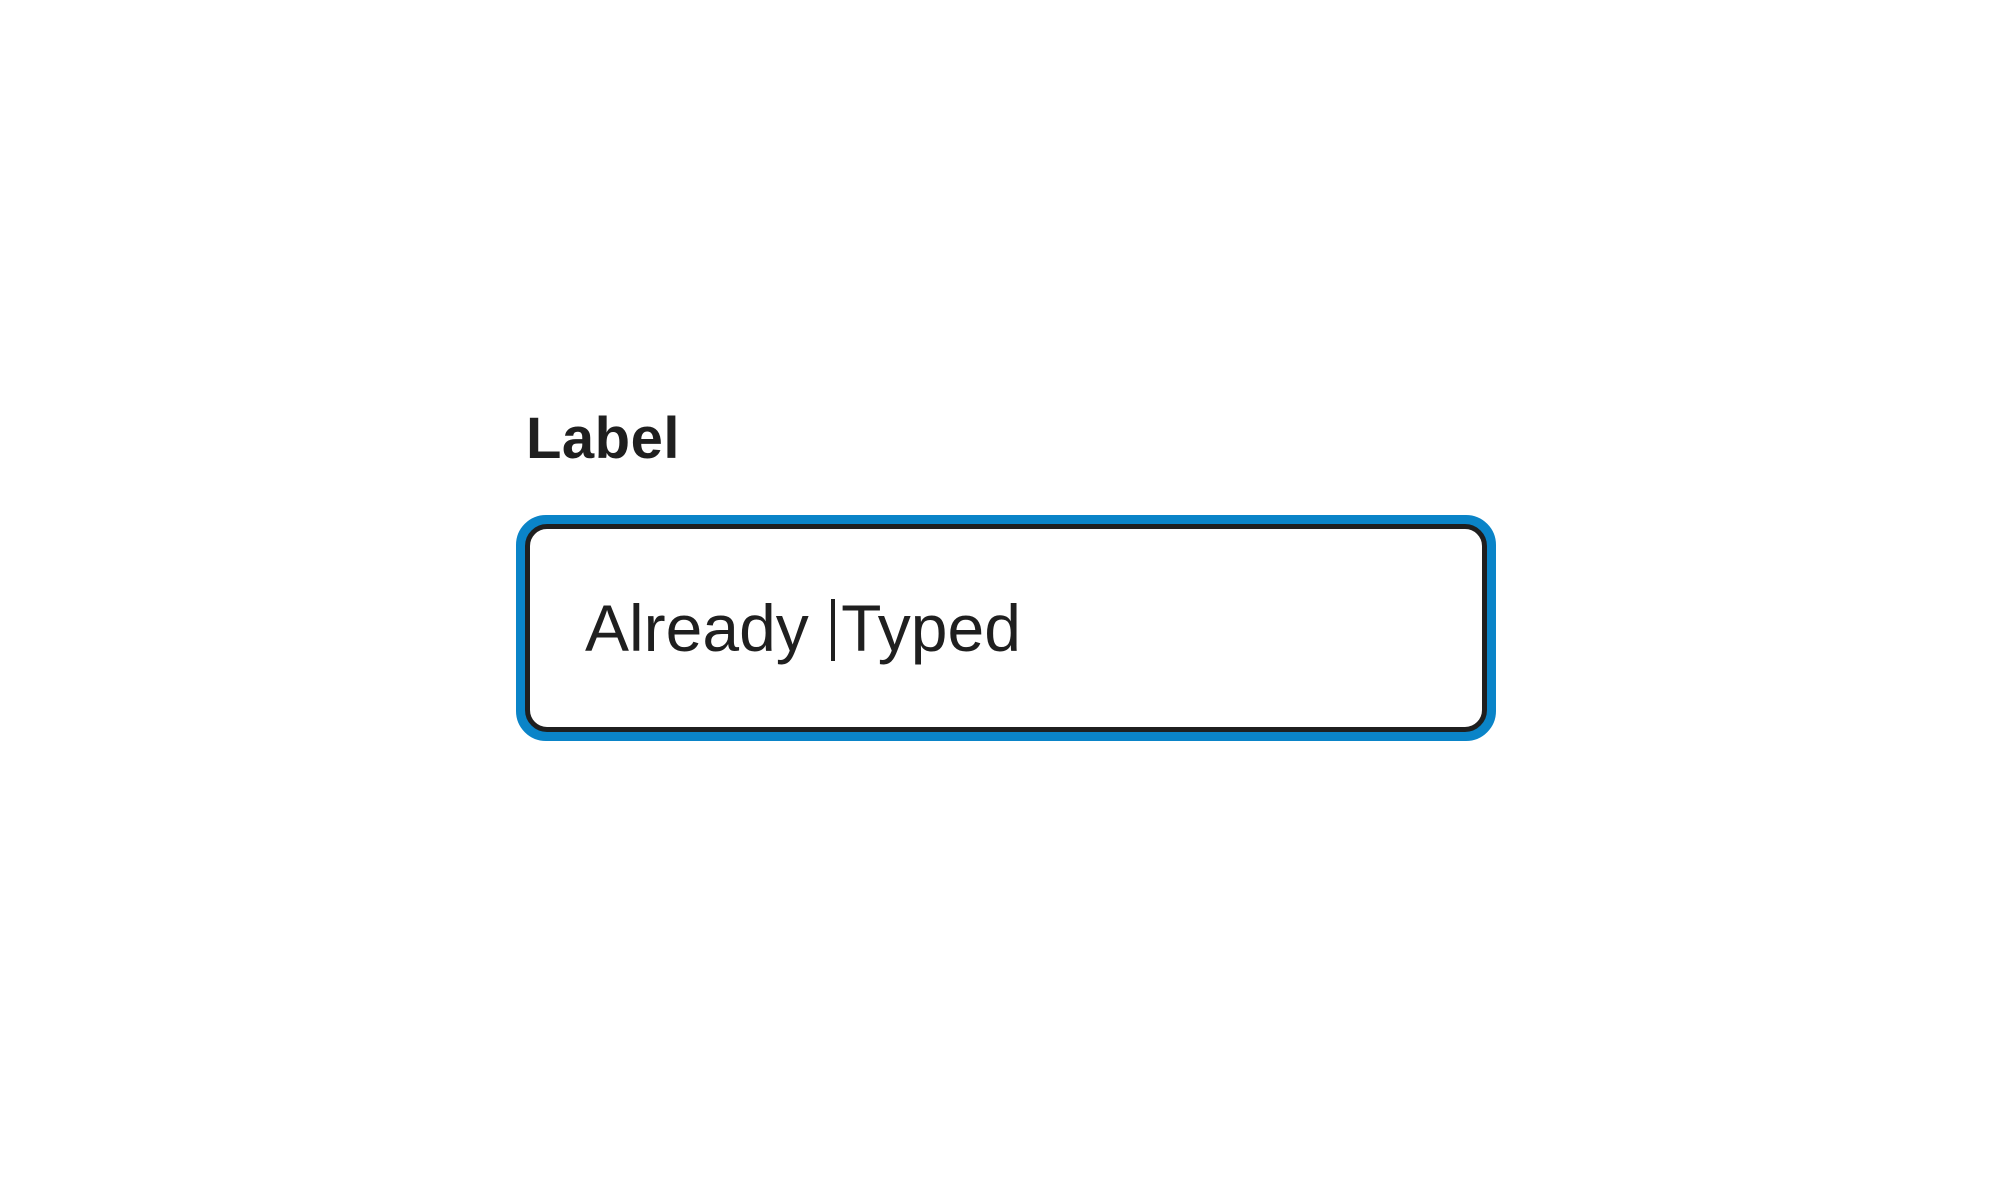 This screenshot has height=1200, width=2000. What do you see at coordinates (833, 630) in the screenshot?
I see `text-caret` at bounding box center [833, 630].